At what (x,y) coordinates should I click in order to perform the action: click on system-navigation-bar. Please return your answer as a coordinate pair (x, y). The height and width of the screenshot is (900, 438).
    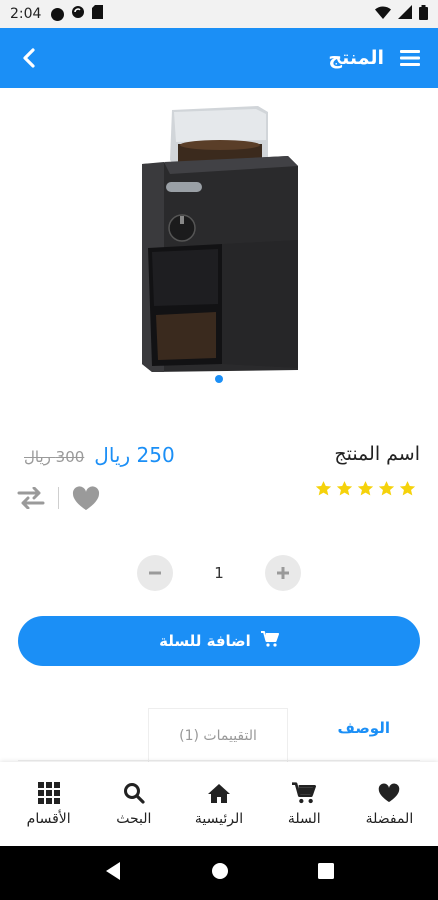
    Looking at the image, I should click on (219, 873).